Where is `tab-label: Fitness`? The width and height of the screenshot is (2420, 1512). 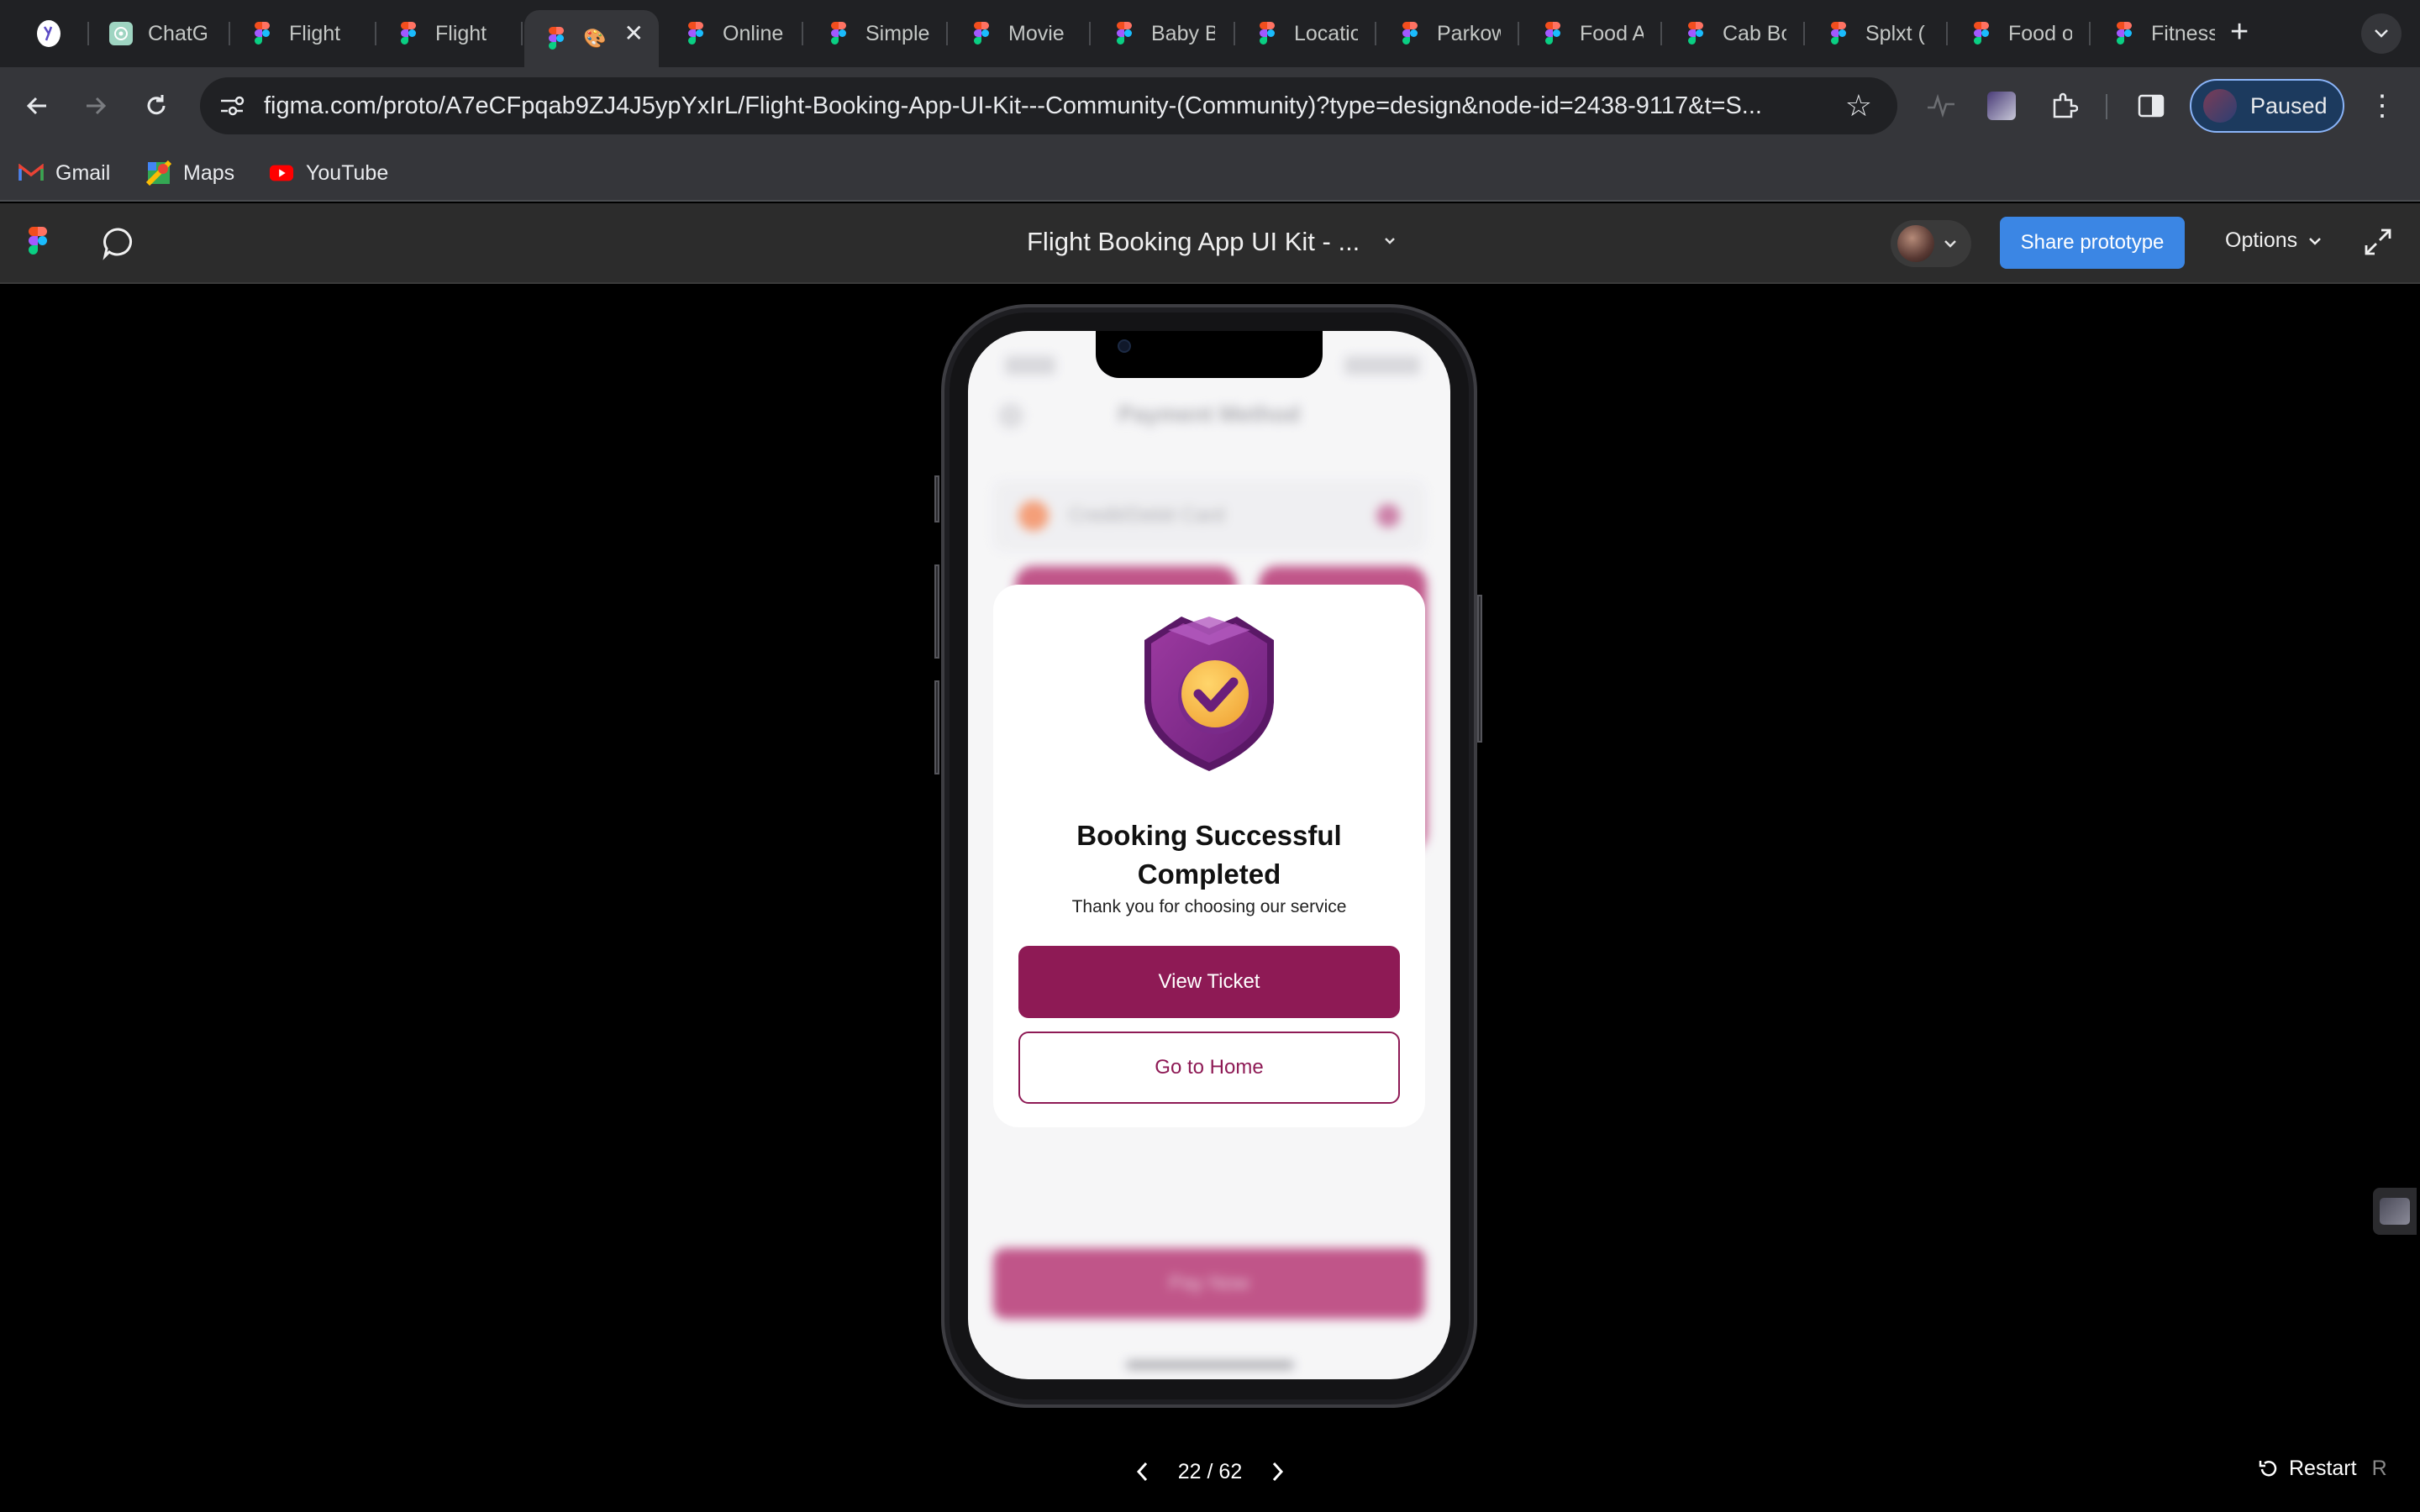 tab-label: Fitness is located at coordinates (2183, 33).